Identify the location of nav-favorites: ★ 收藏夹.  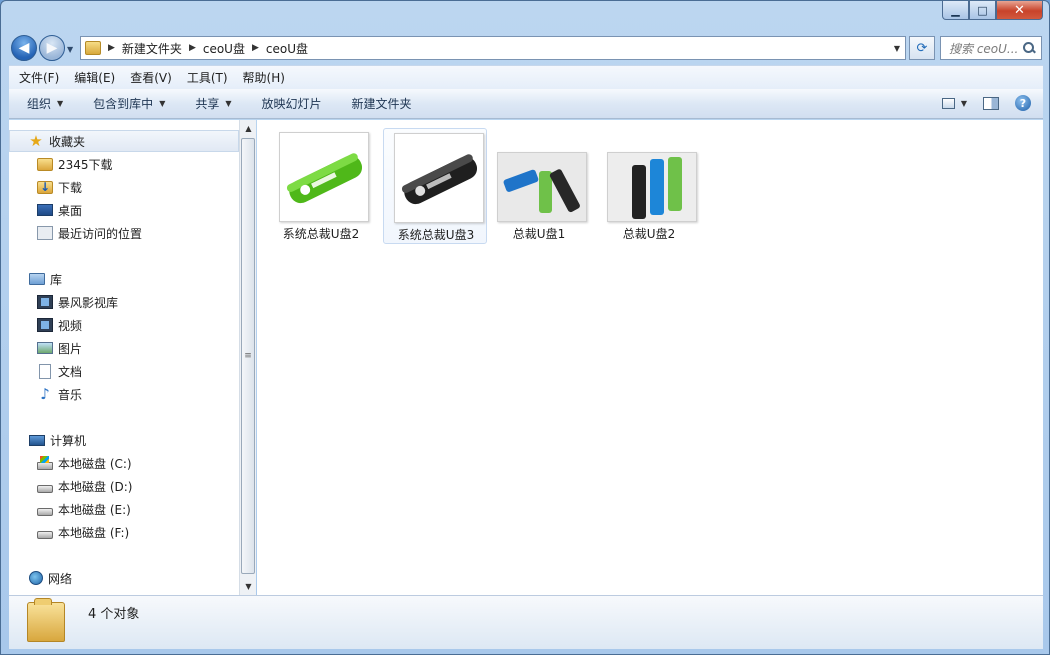
(124, 141).